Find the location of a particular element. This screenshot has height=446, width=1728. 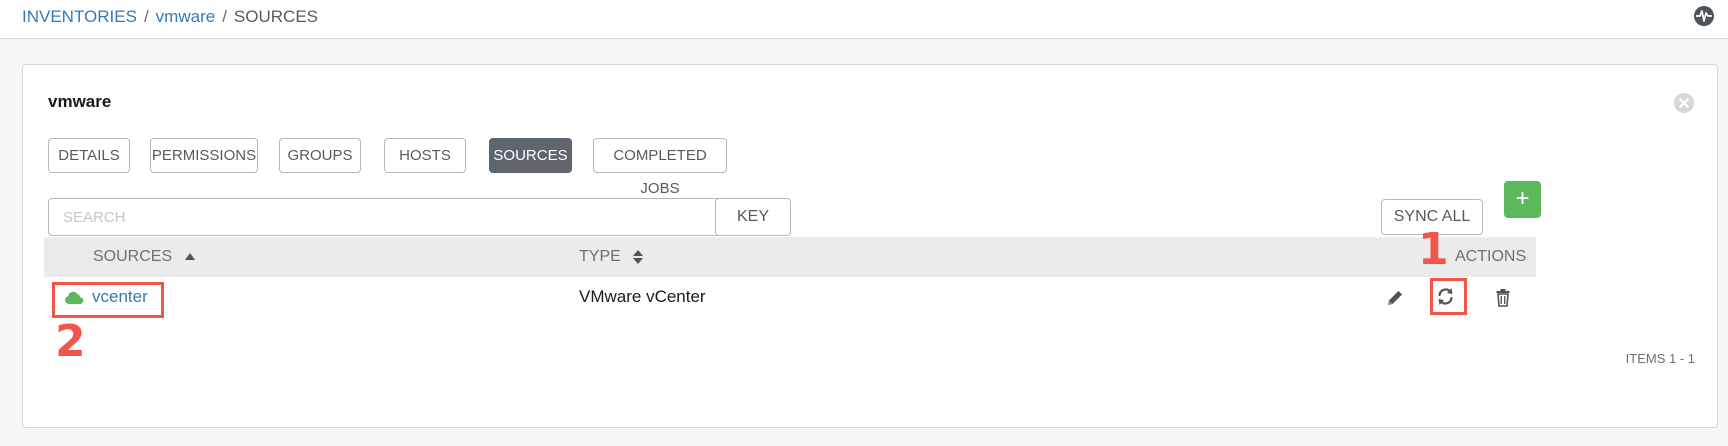

tab-details: DETAILS is located at coordinates (89, 155).